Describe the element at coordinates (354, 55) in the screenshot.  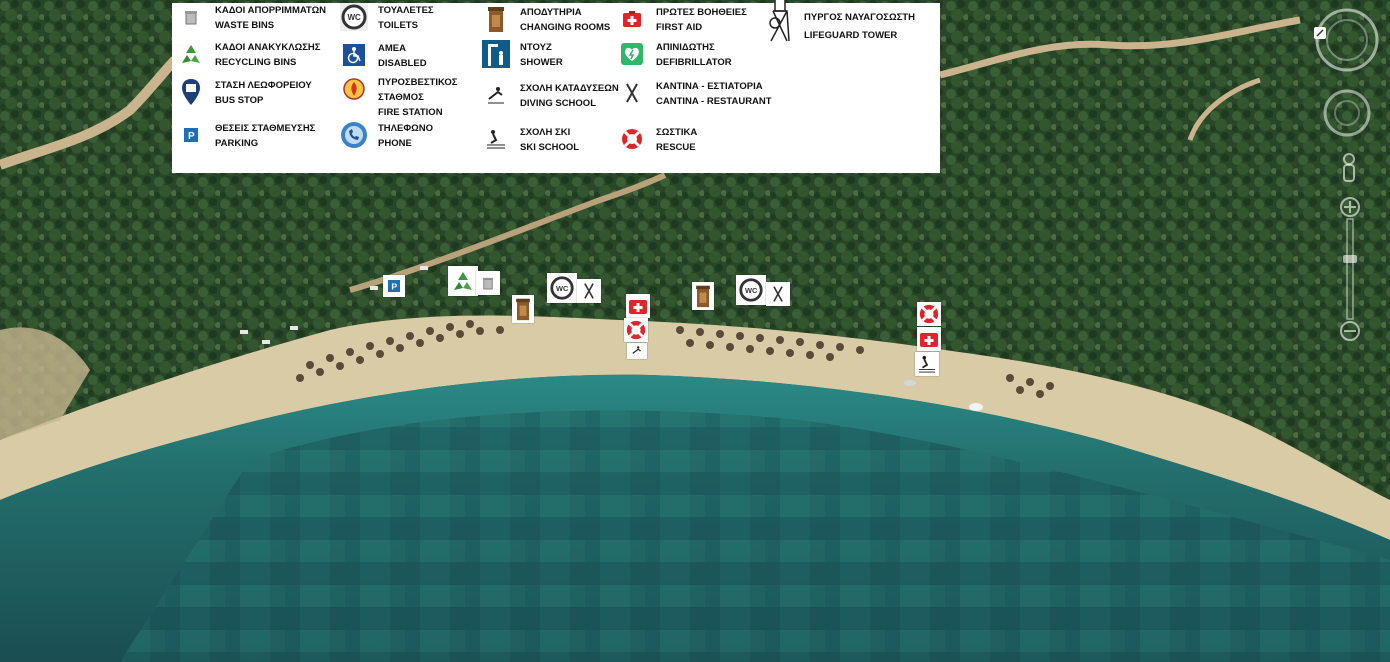
I see `wheelchair-icon` at that location.